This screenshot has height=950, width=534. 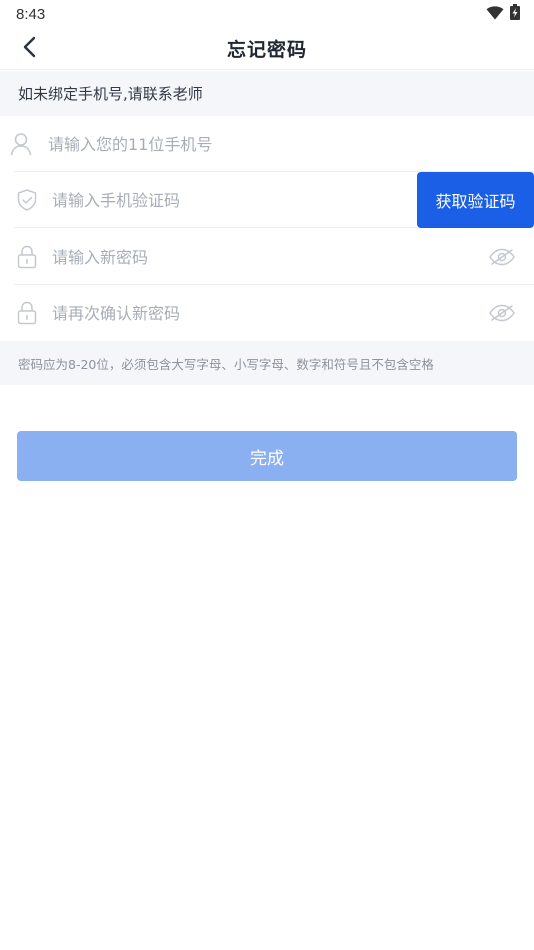 I want to click on password-hint: 密码应为8-20位，必须包含大写字母、小写字母、数字和符号且不包含空格, so click(x=267, y=363).